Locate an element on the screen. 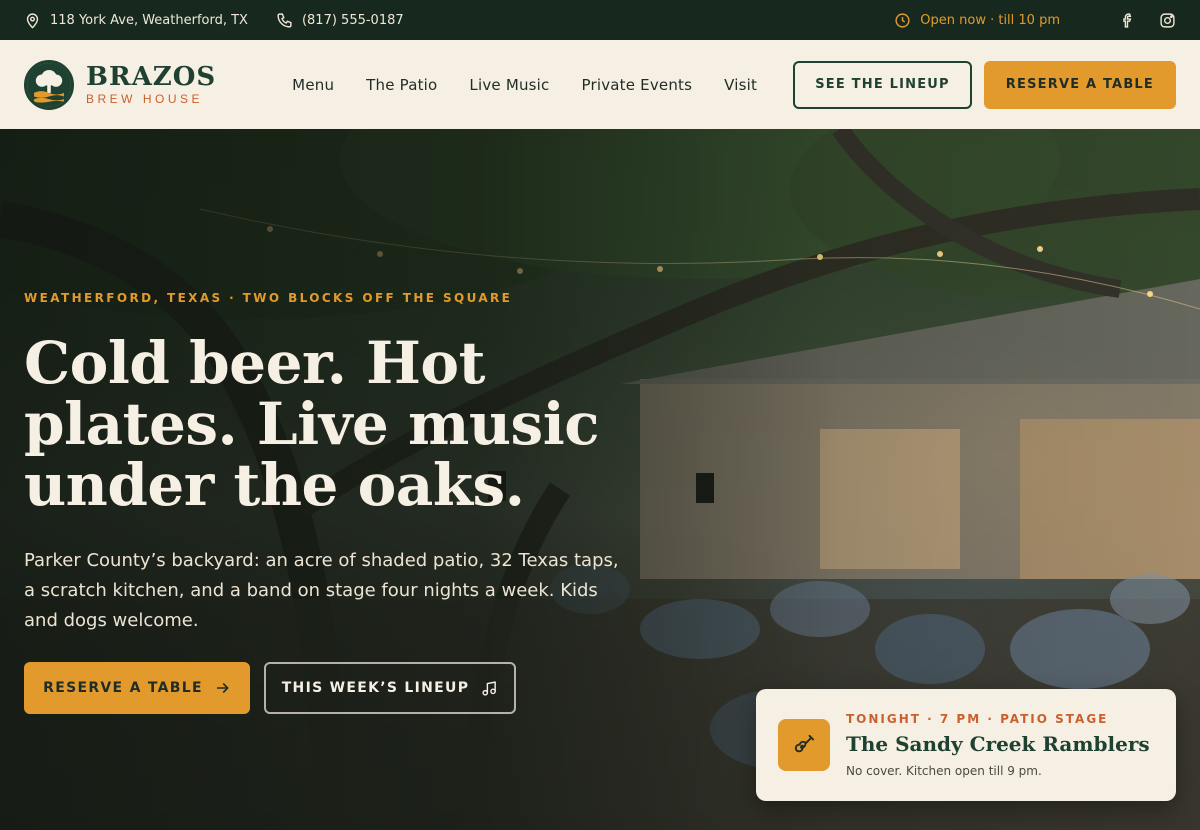 The height and width of the screenshot is (830, 1200). facebook-icon is located at coordinates (1126, 20).